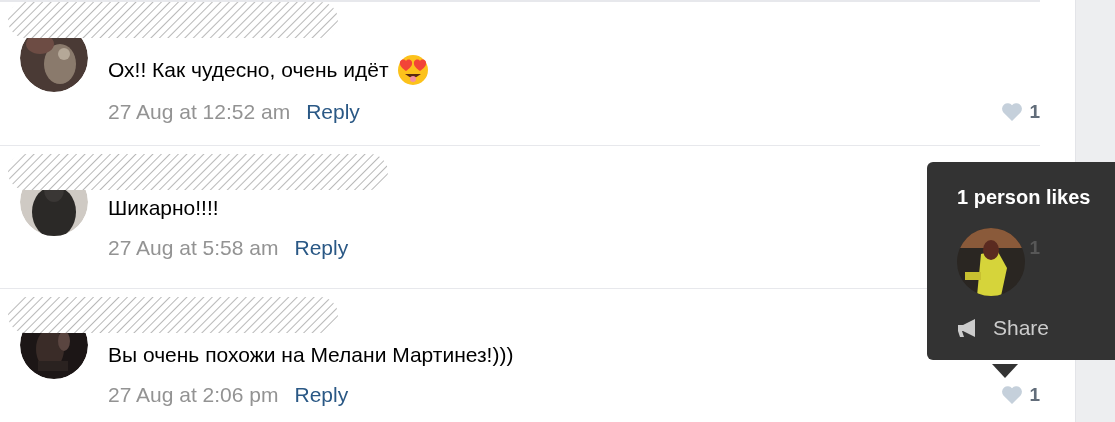 Image resolution: width=1115 pixels, height=422 pixels. Describe the element at coordinates (311, 355) in the screenshot. I see `comment-text: Вы очень похожи на Мелани Мартинез!)))` at that location.